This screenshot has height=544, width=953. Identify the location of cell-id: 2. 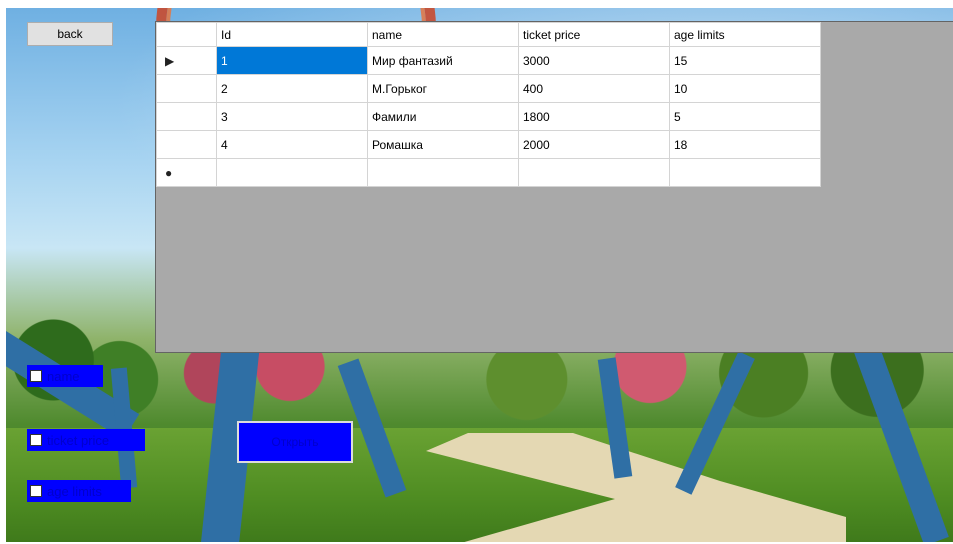
(292, 88).